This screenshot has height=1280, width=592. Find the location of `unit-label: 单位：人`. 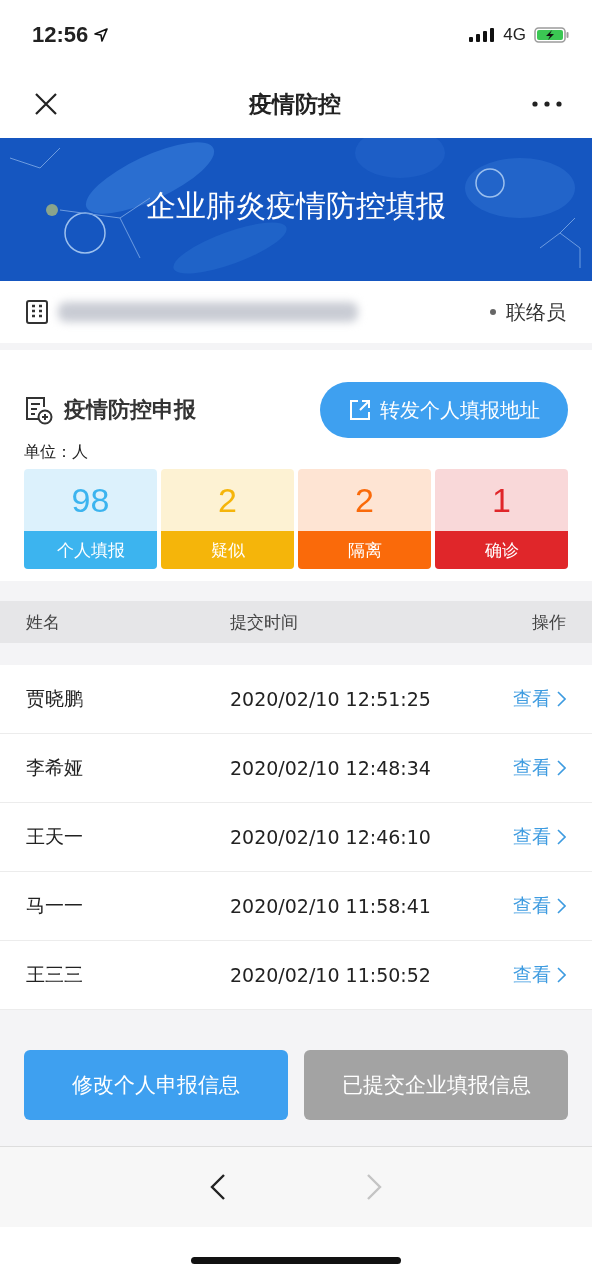

unit-label: 单位：人 is located at coordinates (56, 452).